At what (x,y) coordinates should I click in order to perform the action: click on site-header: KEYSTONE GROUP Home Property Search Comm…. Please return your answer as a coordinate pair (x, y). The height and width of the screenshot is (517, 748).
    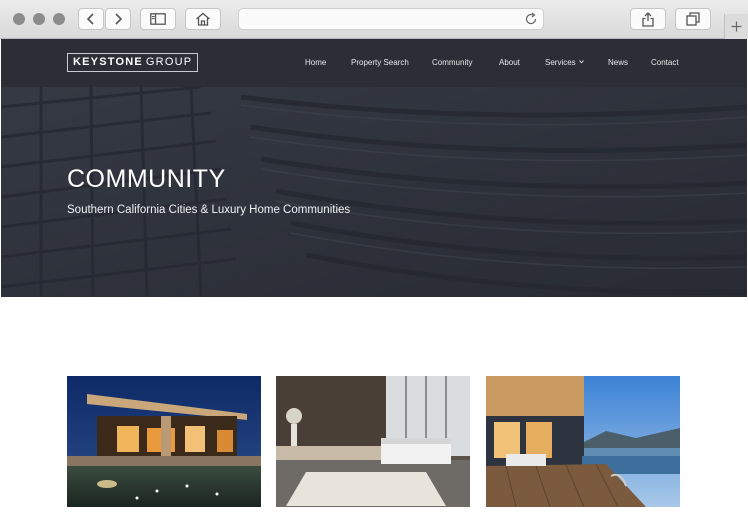
    Looking at the image, I should click on (374, 63).